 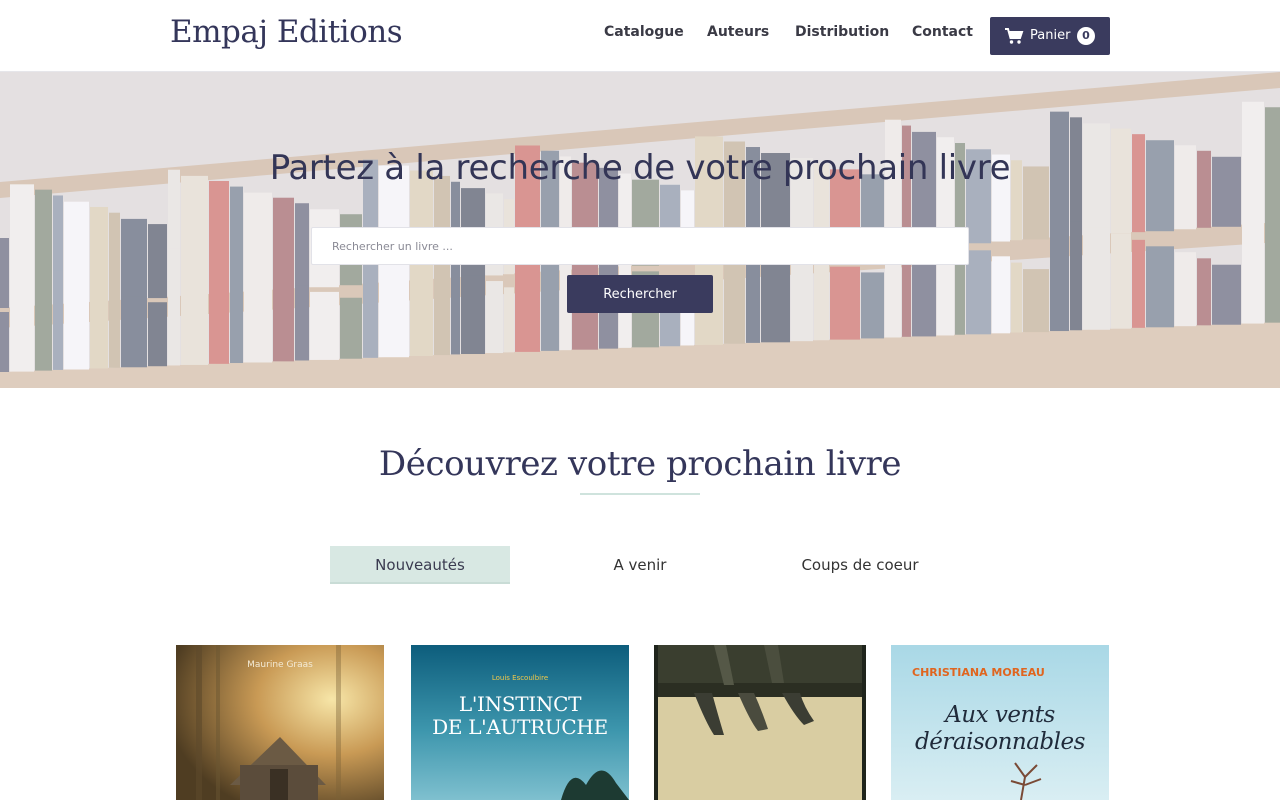 What do you see at coordinates (644, 32) in the screenshot?
I see `nav-catalogue: Catalogue` at bounding box center [644, 32].